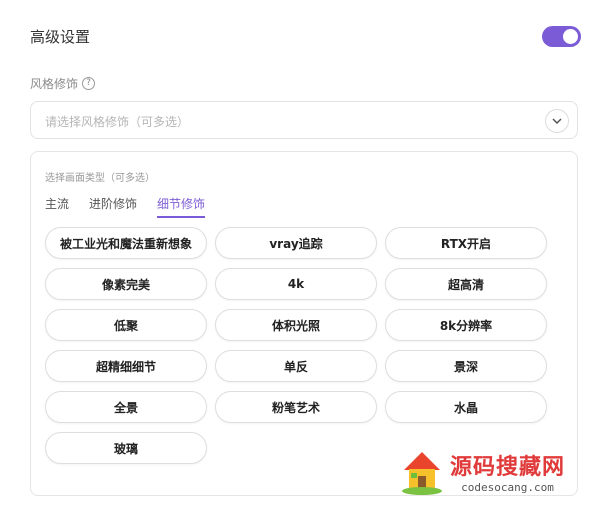  Describe the element at coordinates (181, 206) in the screenshot. I see `tab-detail: 细节修饰` at that location.